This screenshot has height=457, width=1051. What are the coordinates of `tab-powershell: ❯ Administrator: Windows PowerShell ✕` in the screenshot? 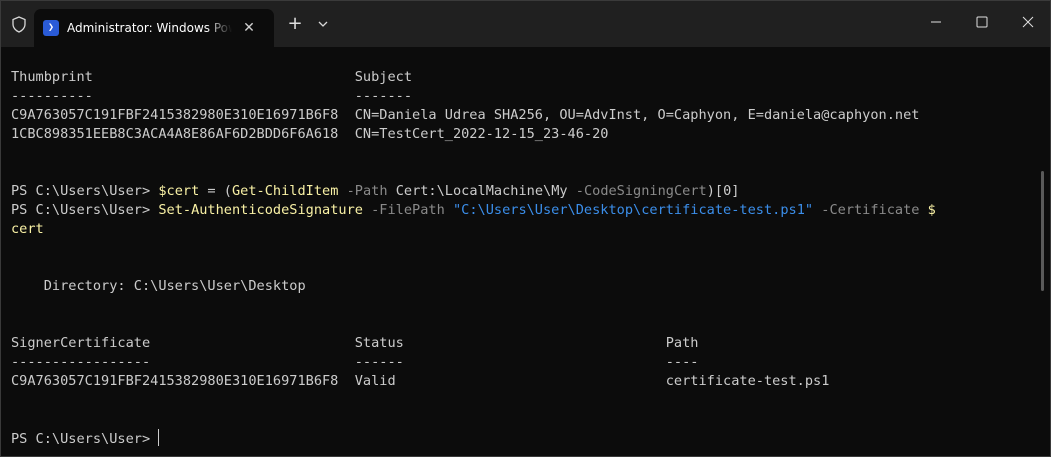 It's located at (154, 28).